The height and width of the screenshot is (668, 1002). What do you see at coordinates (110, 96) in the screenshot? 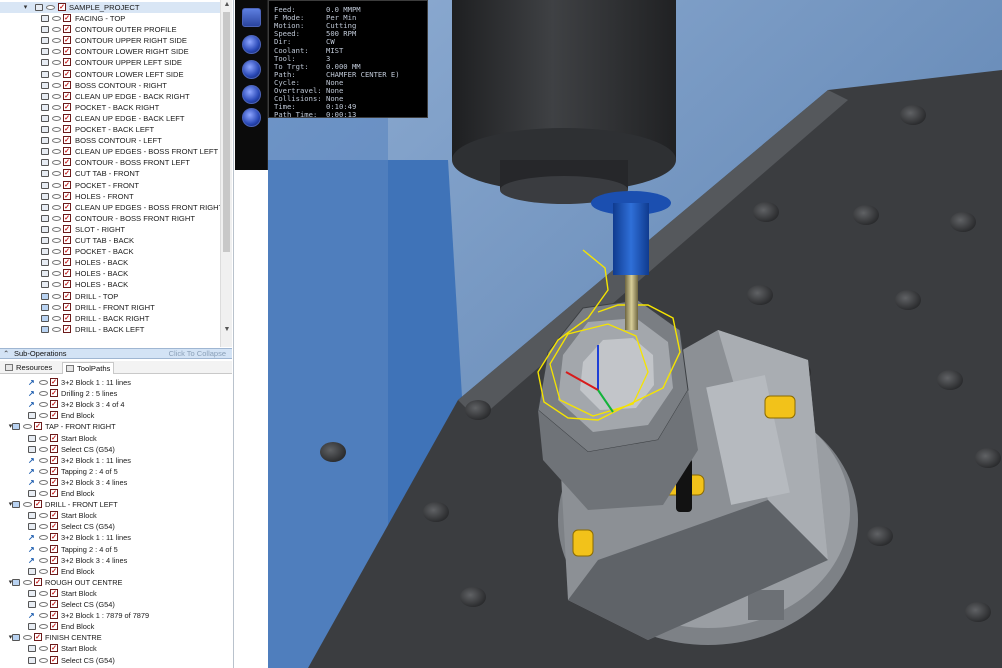
I see `operation-row: ✓ CLEAN UP EDGE - BACK RIGHT` at bounding box center [110, 96].